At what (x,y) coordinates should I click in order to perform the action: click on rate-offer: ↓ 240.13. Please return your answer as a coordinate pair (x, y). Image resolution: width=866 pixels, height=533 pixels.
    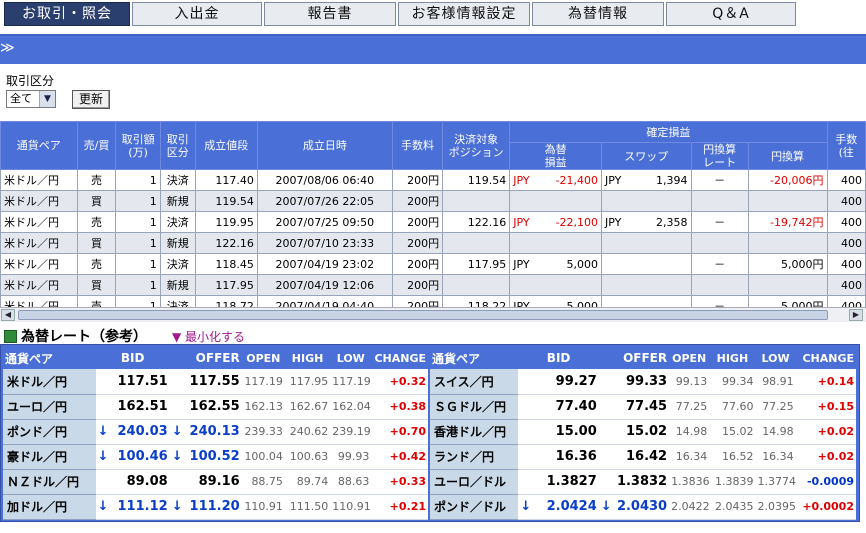
    Looking at the image, I should click on (205, 432).